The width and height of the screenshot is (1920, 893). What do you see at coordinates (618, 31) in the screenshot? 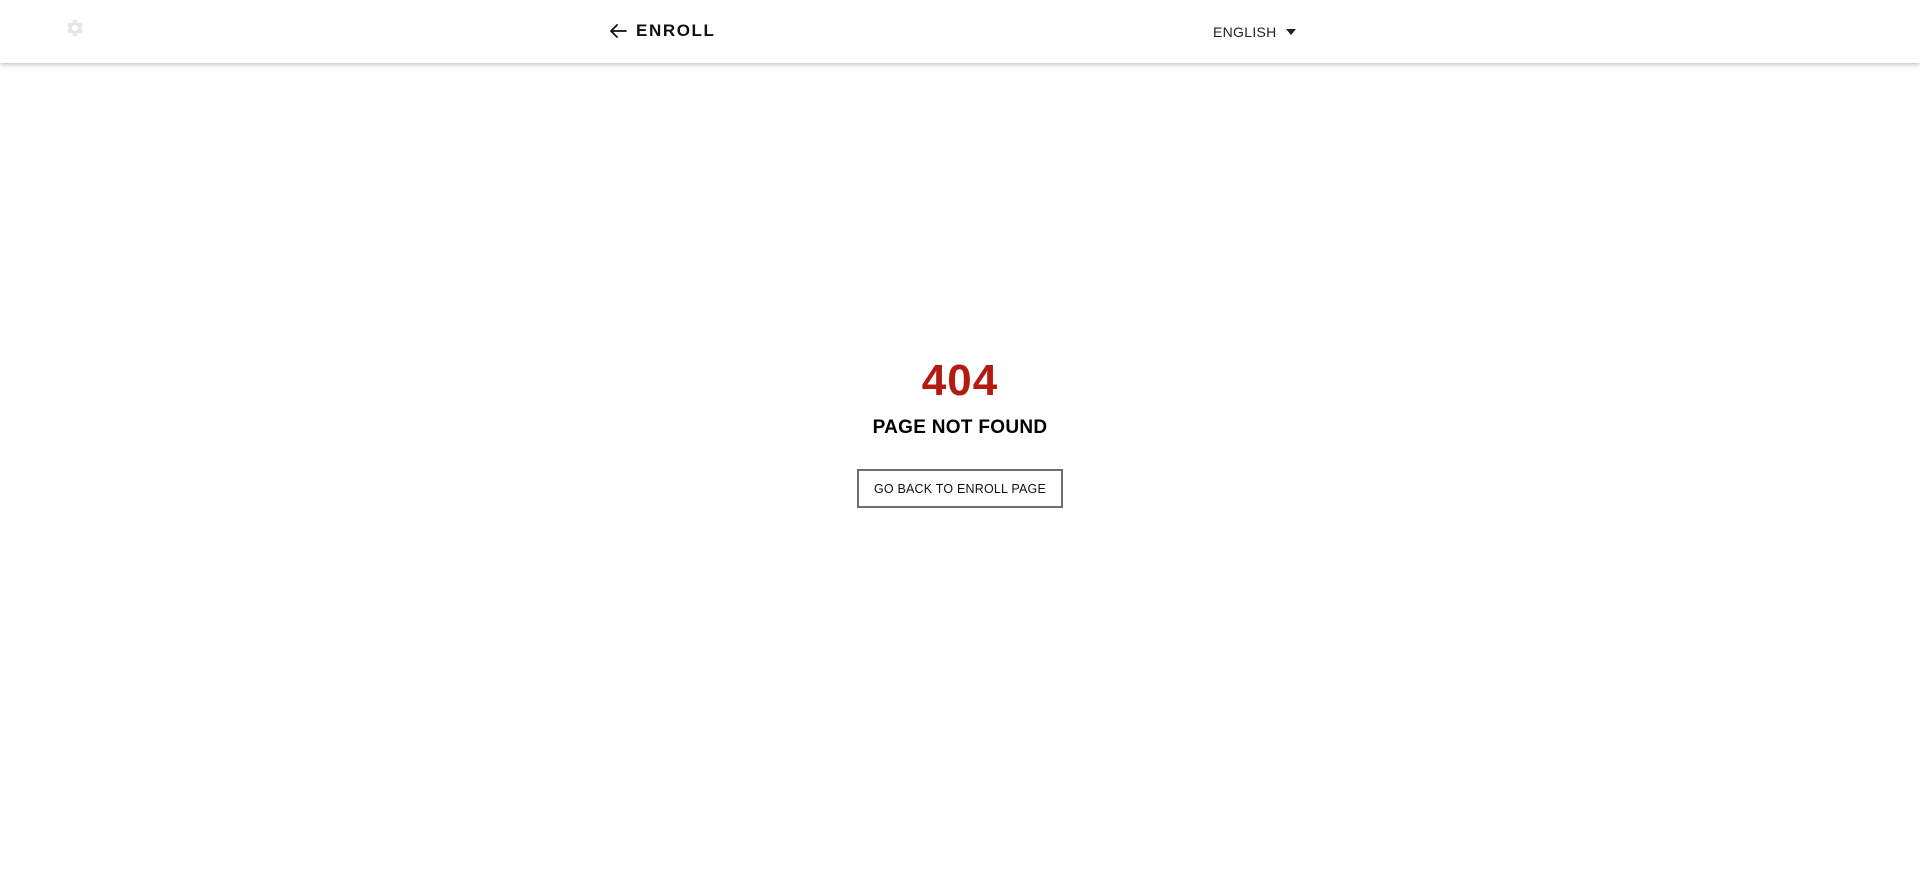
I see `arrow-left-icon` at bounding box center [618, 31].